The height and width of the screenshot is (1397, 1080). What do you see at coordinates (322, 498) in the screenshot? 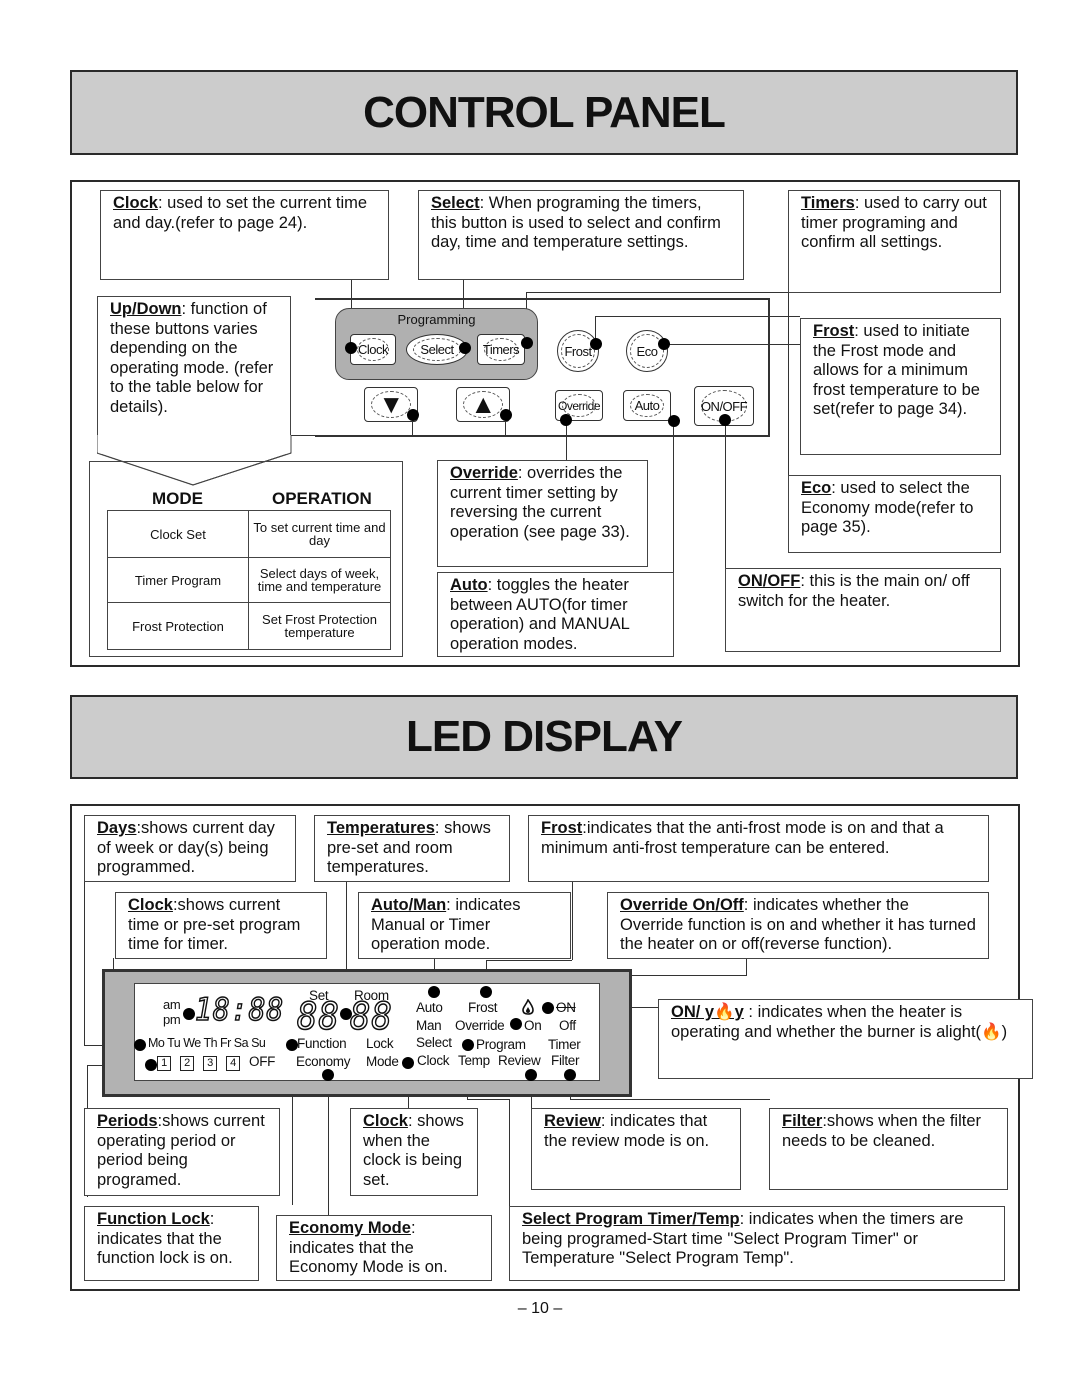
I see `operation-header: OPERATION` at bounding box center [322, 498].